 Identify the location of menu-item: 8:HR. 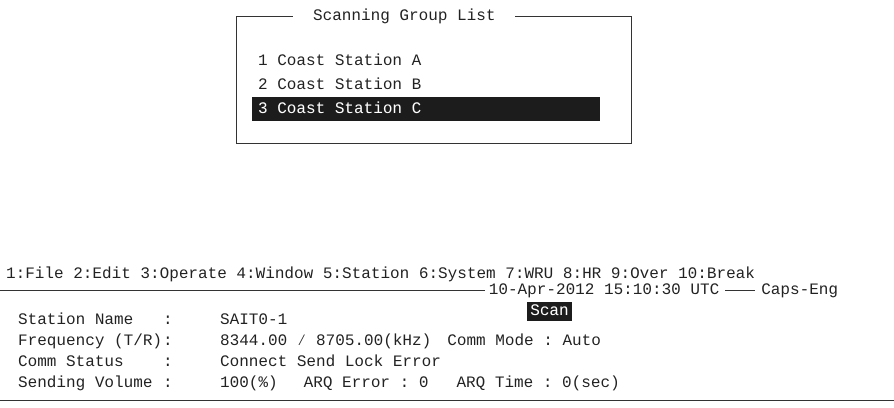
(582, 274).